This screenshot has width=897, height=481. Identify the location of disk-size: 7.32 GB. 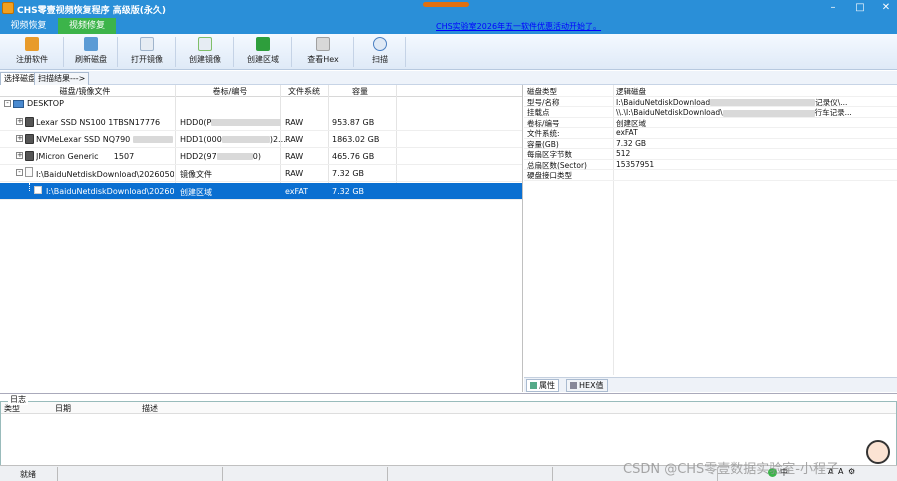
(348, 173).